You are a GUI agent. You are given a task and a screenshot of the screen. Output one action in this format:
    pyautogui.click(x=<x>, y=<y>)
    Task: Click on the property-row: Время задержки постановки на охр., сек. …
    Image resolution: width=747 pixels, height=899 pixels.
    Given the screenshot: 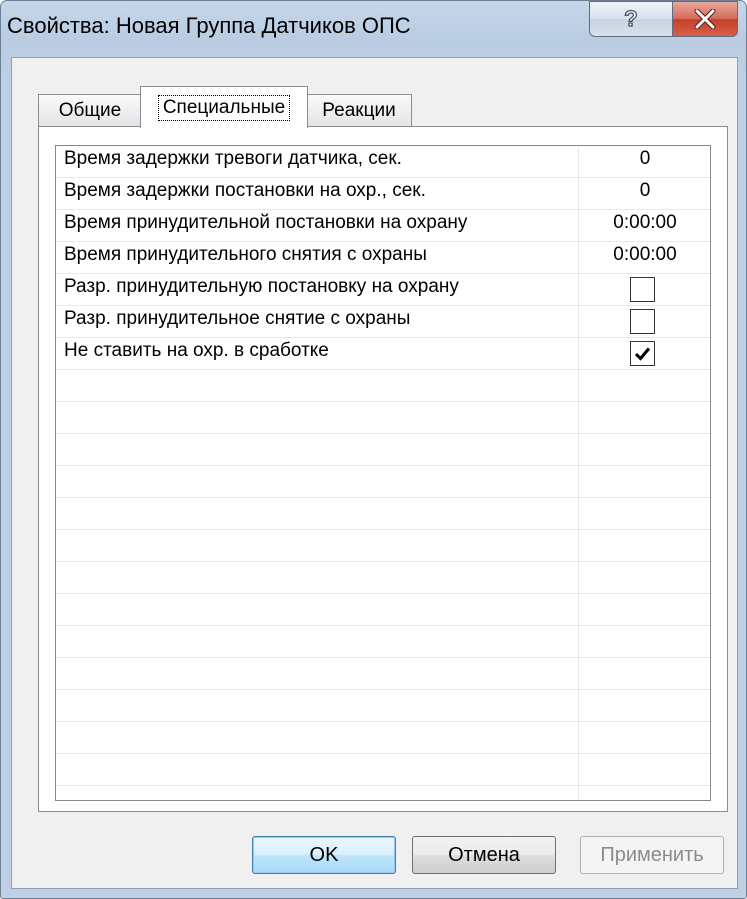 What is the action you would take?
    pyautogui.click(x=383, y=194)
    